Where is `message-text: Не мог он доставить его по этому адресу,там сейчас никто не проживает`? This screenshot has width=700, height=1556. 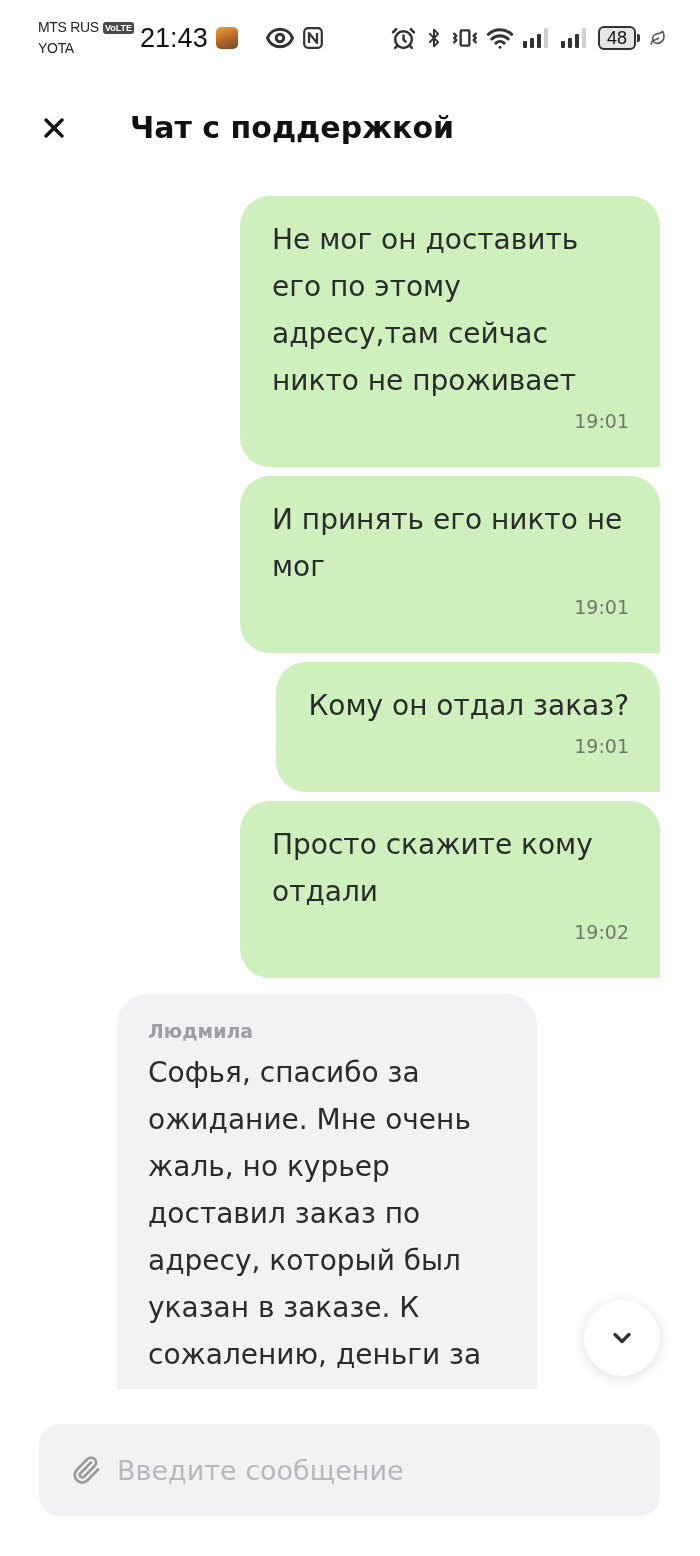
message-text: Не мог он доставить его по этому адресу,там сейчас никто не проживает is located at coordinates (426, 310).